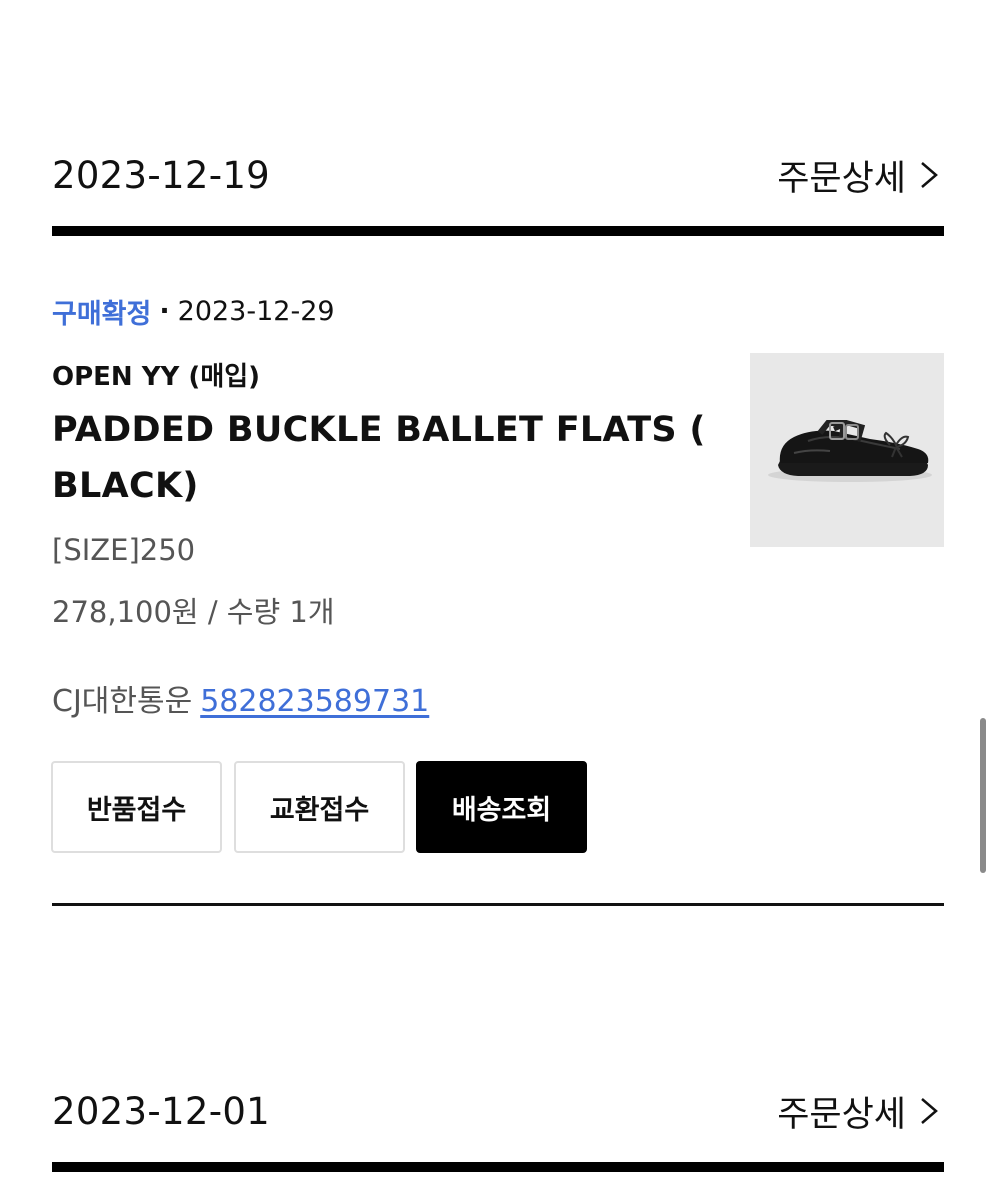 The image size is (995, 1200). Describe the element at coordinates (161, 1111) in the screenshot. I see `order-date: 2023-12-01` at that location.